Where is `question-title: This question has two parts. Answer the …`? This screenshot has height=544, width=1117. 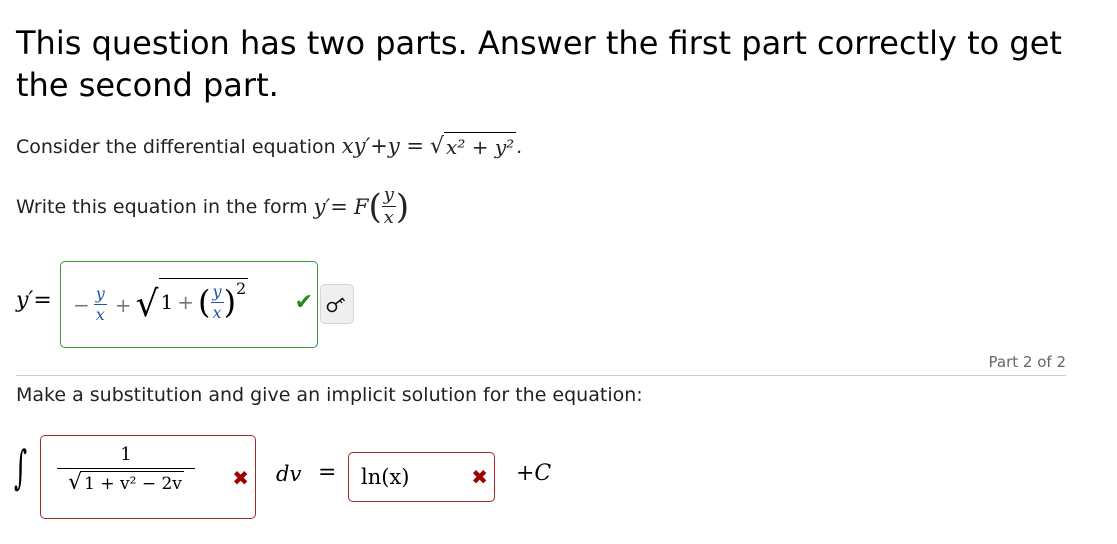 question-title: This question has two parts. Answer the … is located at coordinates (539, 64).